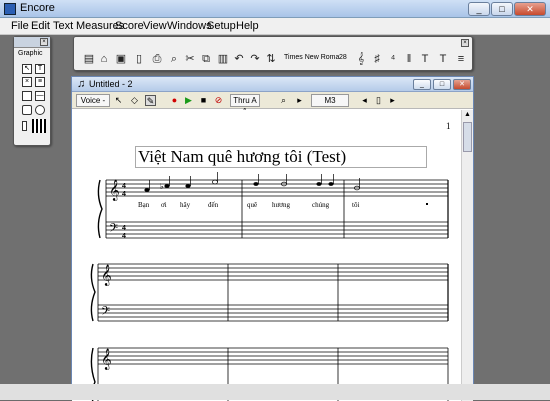  Describe the element at coordinates (39, 126) in the screenshot. I see `barcode-tool-icon` at that location.